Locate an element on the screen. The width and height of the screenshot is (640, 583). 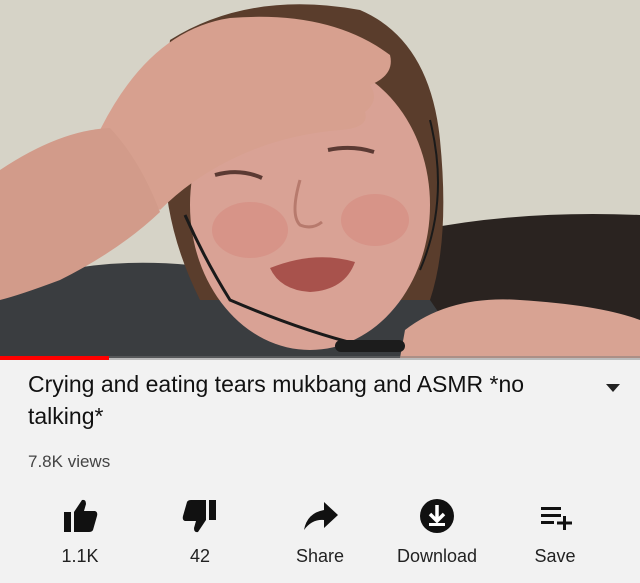
download-label: Download is located at coordinates (437, 556).